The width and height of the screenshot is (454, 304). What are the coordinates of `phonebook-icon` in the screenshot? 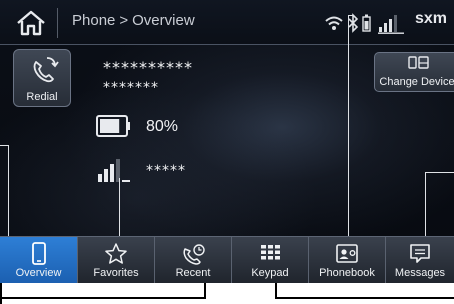 It's located at (347, 253).